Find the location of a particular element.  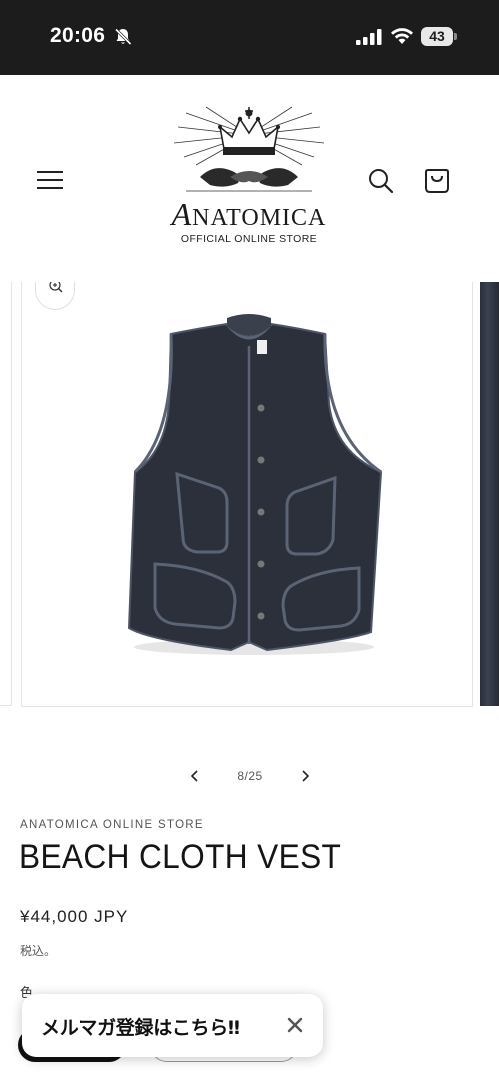

newsletter-popup: メルマガ登録はこちら‼ is located at coordinates (172, 1025).